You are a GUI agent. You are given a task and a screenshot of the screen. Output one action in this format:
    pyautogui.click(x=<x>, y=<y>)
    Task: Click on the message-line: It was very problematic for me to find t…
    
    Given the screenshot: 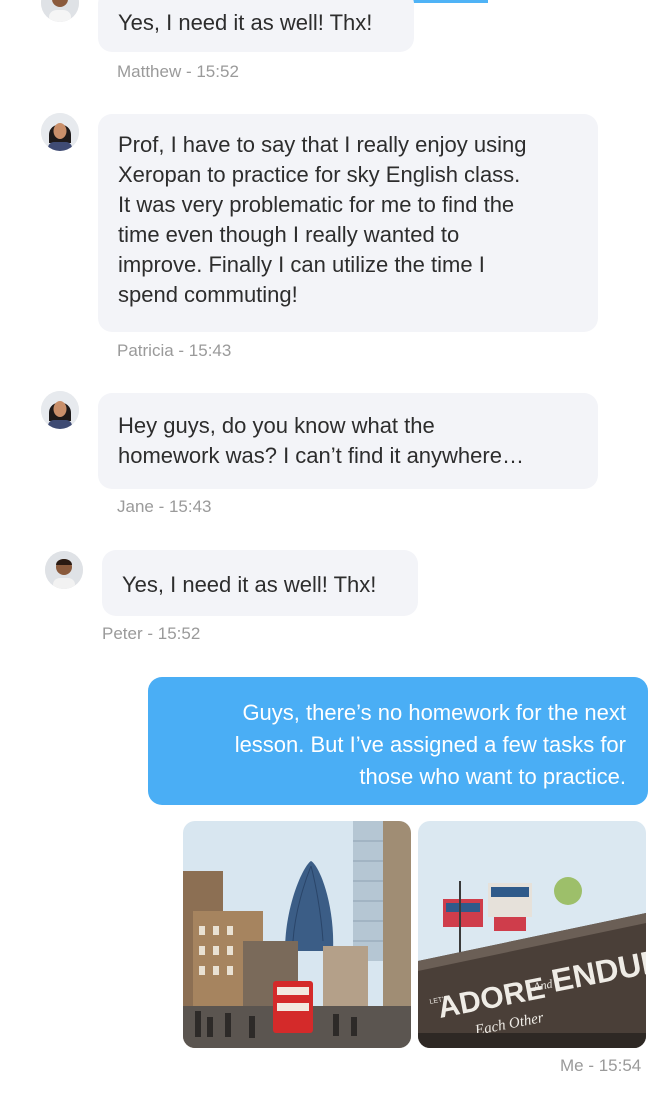 What is the action you would take?
    pyautogui.click(x=316, y=204)
    